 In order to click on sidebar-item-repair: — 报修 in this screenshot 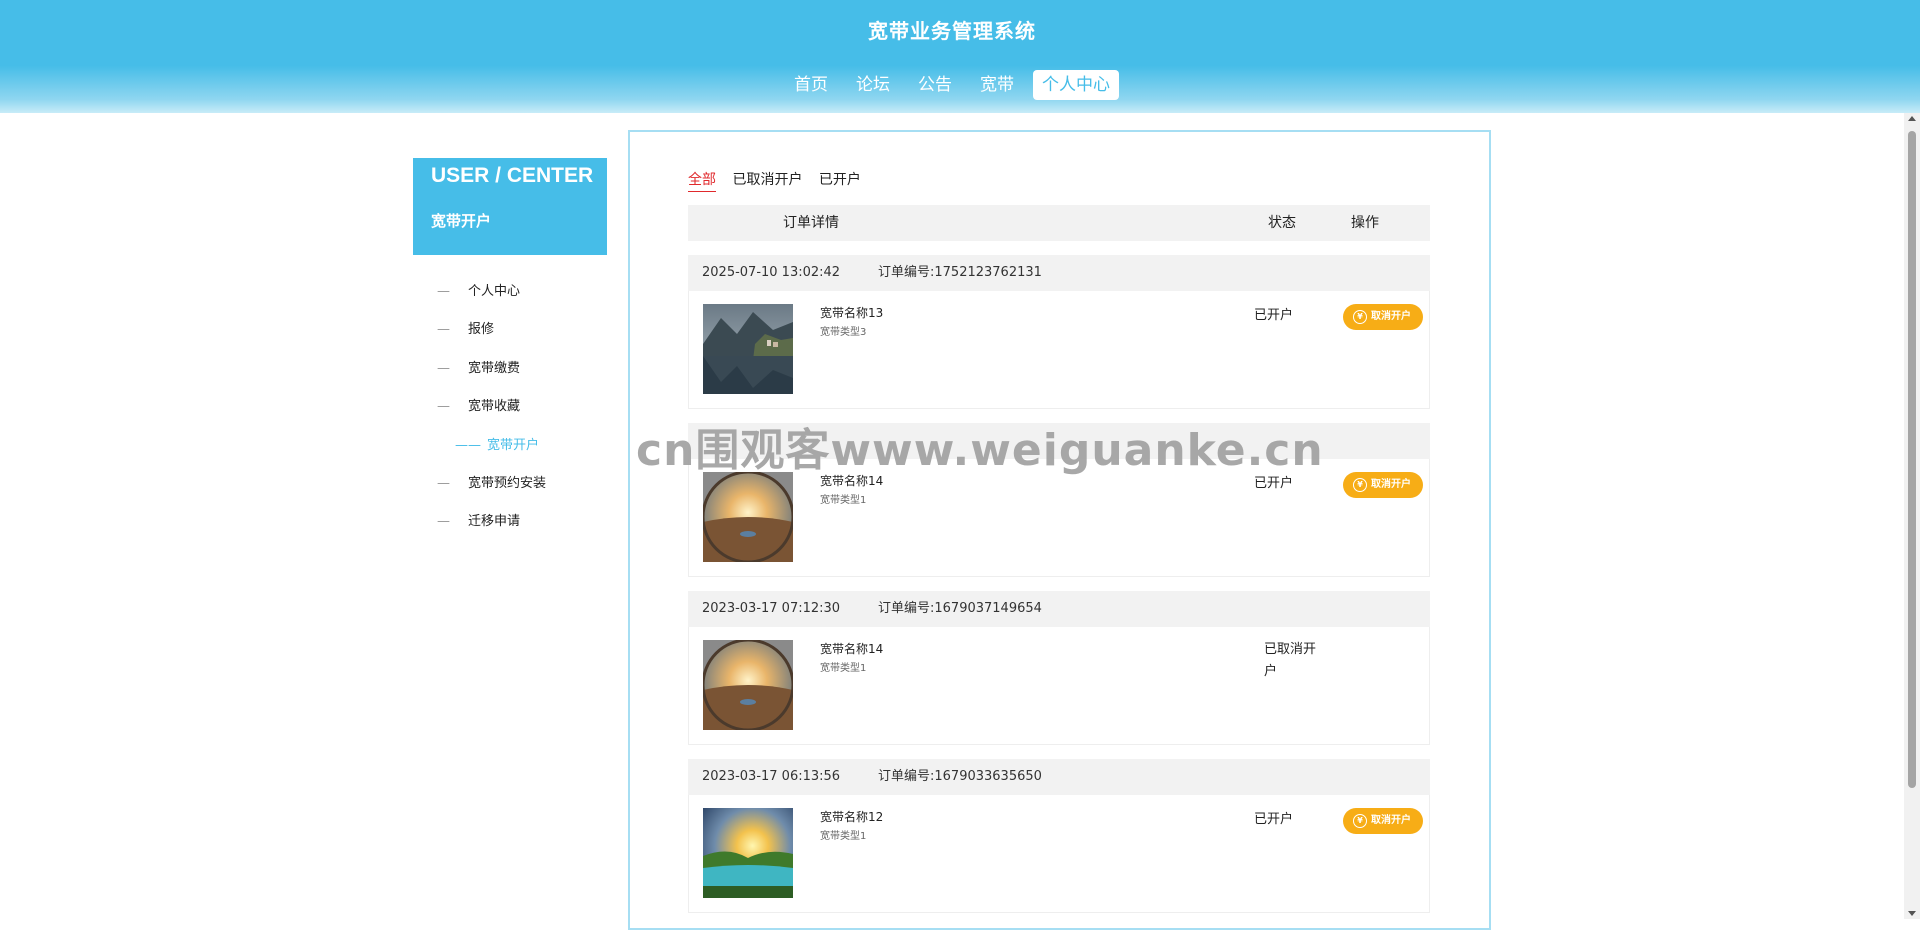, I will do `click(513, 334)`.